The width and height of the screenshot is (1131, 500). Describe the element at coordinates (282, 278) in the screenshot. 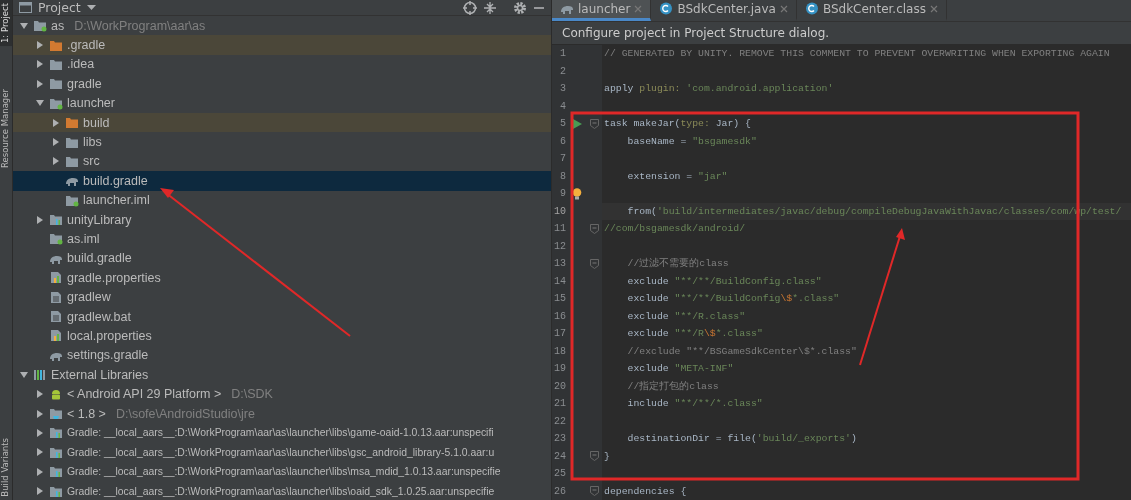

I see `tree-item: gradle.properties` at that location.